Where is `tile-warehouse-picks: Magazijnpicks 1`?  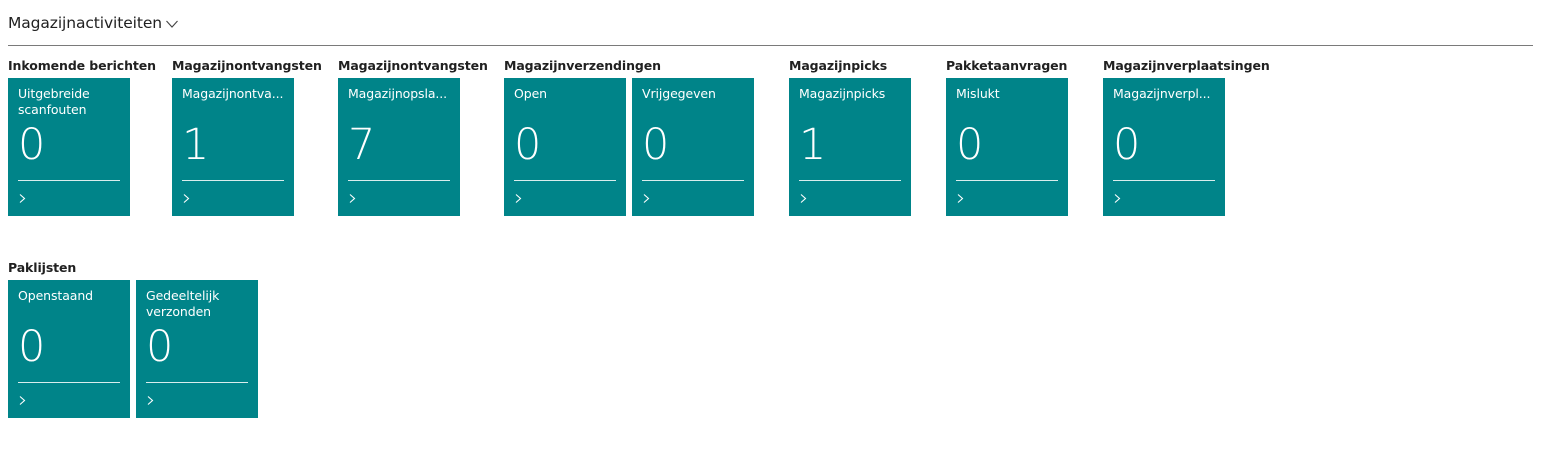 tile-warehouse-picks: Magazijnpicks 1 is located at coordinates (850, 147).